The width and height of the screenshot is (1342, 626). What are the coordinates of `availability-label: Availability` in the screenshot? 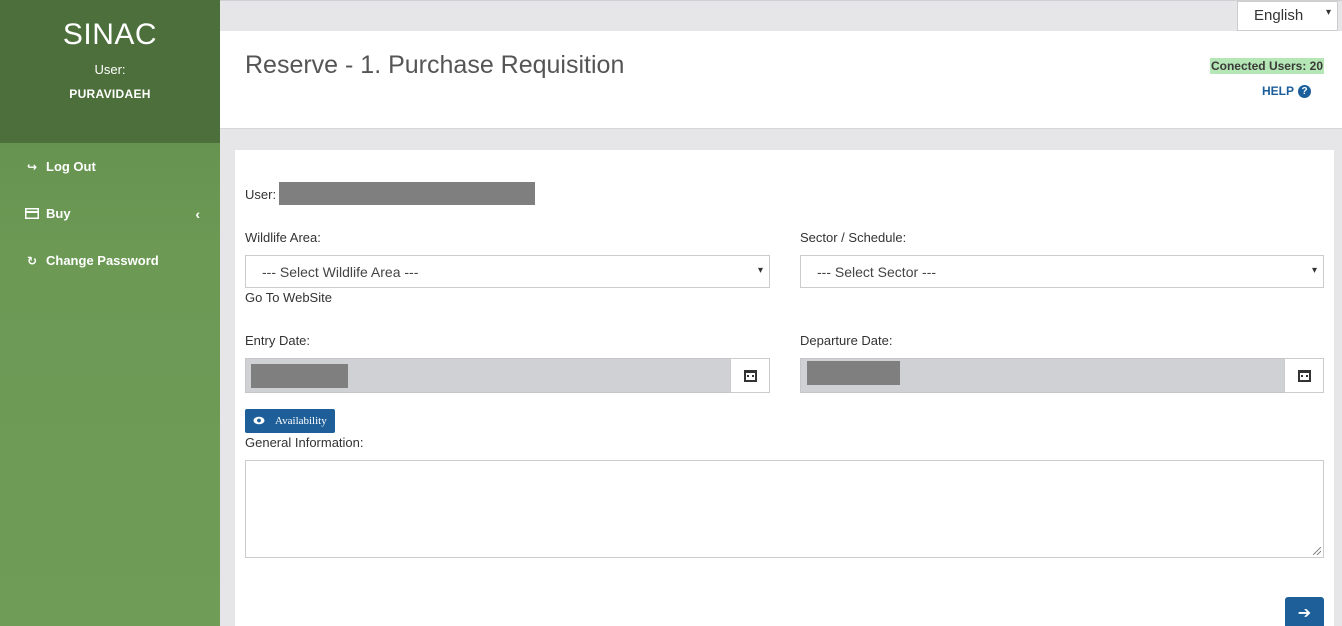 It's located at (301, 421).